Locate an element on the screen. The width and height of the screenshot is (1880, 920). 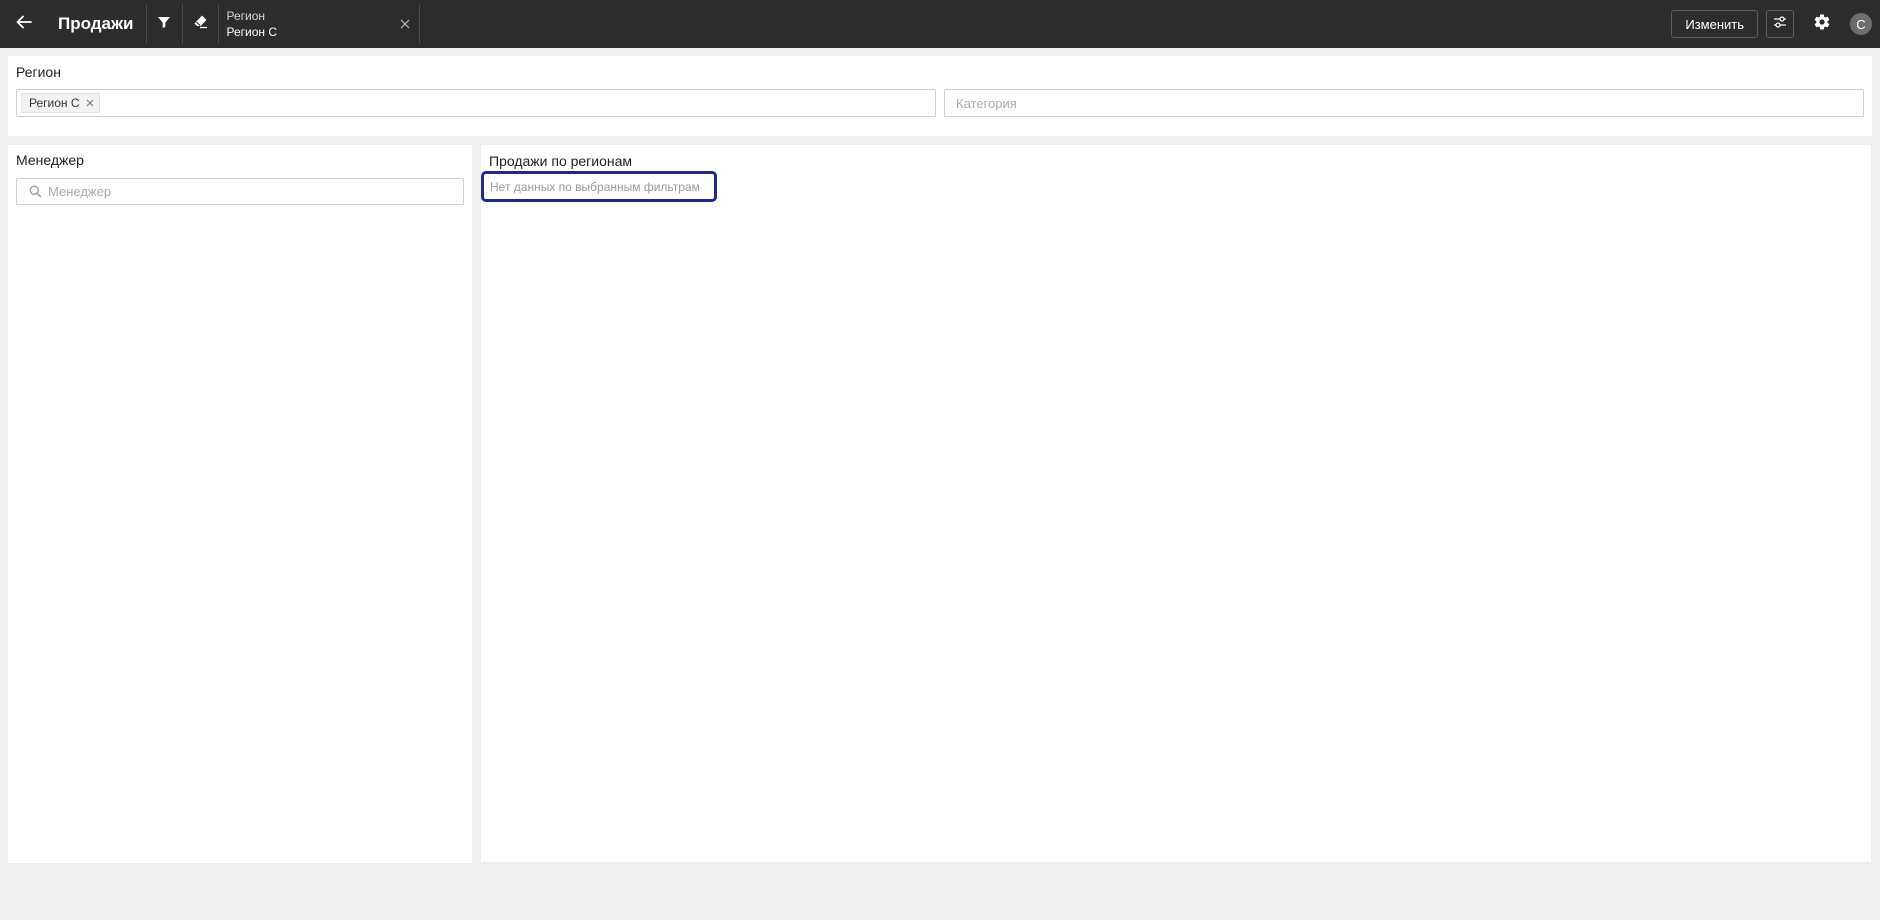
active-filter-chip: Регион Регион С is located at coordinates (319, 24).